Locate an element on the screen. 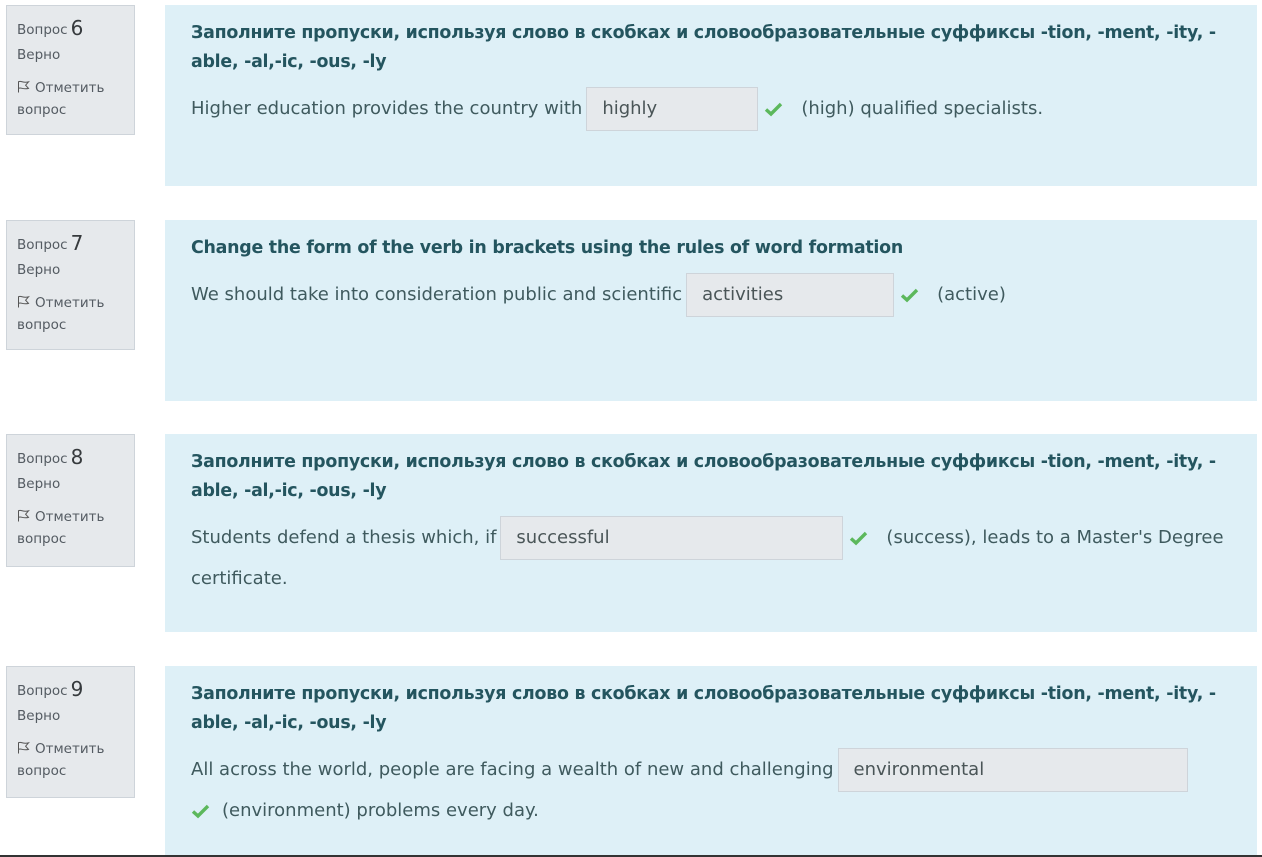 The width and height of the screenshot is (1262, 857). question-info: Вопрос 9 Верно Отметить вопрос is located at coordinates (70, 732).